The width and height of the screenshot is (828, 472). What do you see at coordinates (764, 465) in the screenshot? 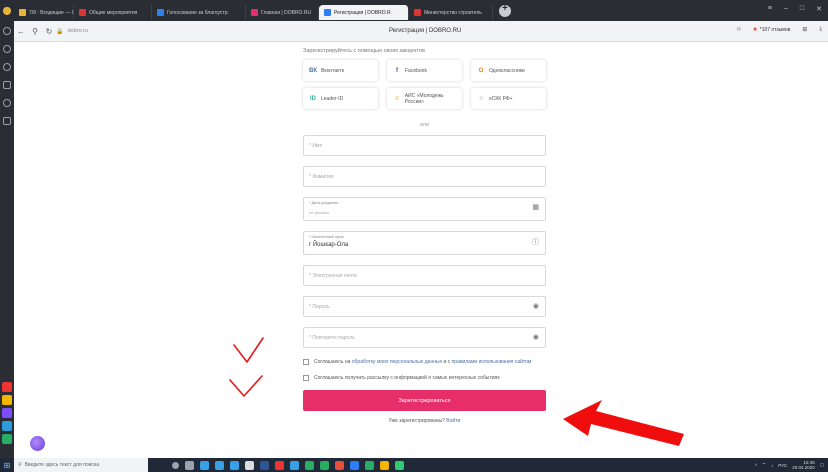
I see `network-icon: ⌔` at bounding box center [764, 465].